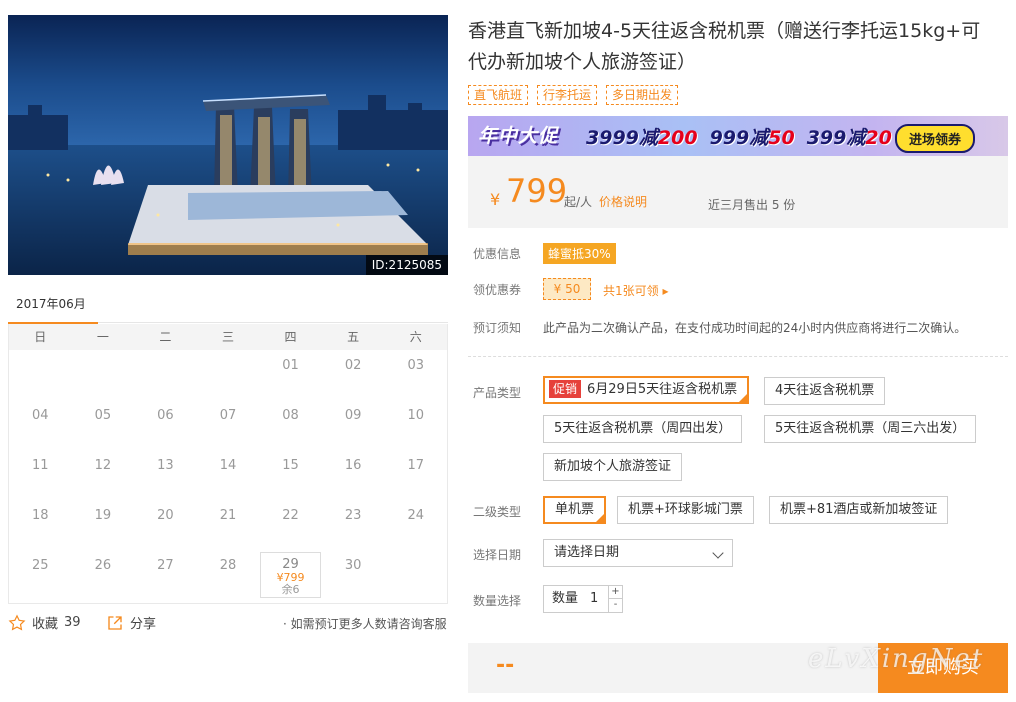 The width and height of the screenshot is (1016, 702). What do you see at coordinates (579, 253) in the screenshot?
I see `promo-badge: 蜂蜜抵30%` at bounding box center [579, 253].